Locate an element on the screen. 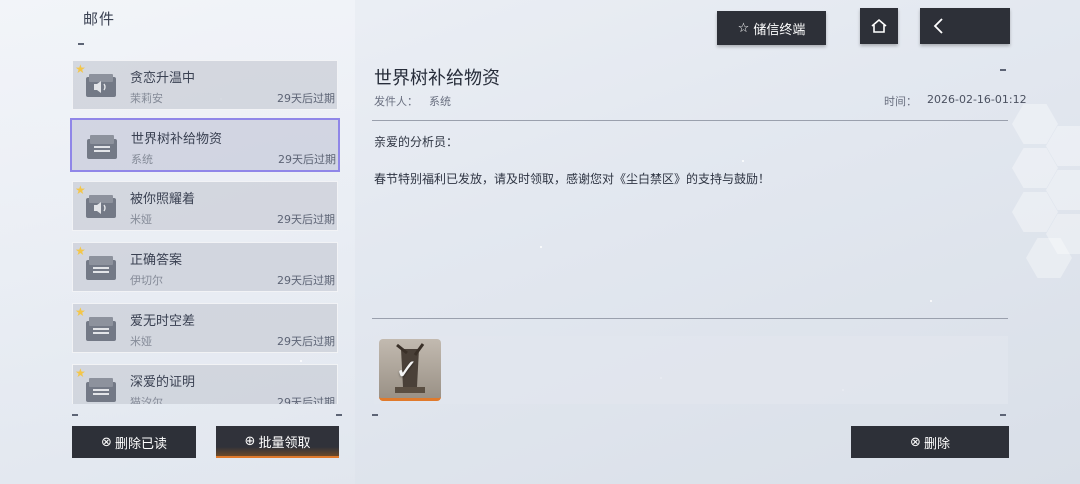  mail-sender: 伊切尔 is located at coordinates (146, 280).